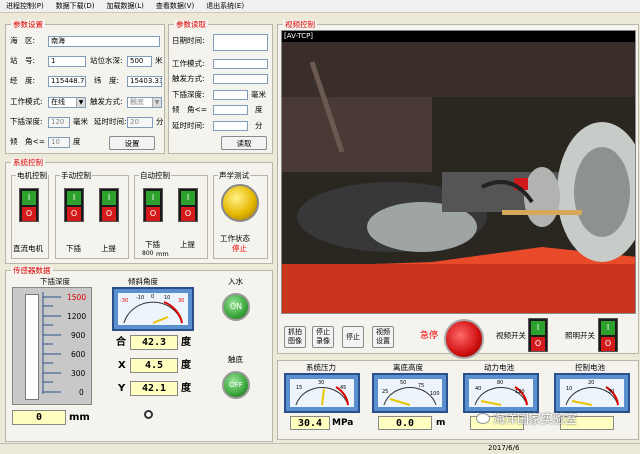 The image size is (640, 454). I want to click on menu-load: 加载数据(L), so click(125, 6).